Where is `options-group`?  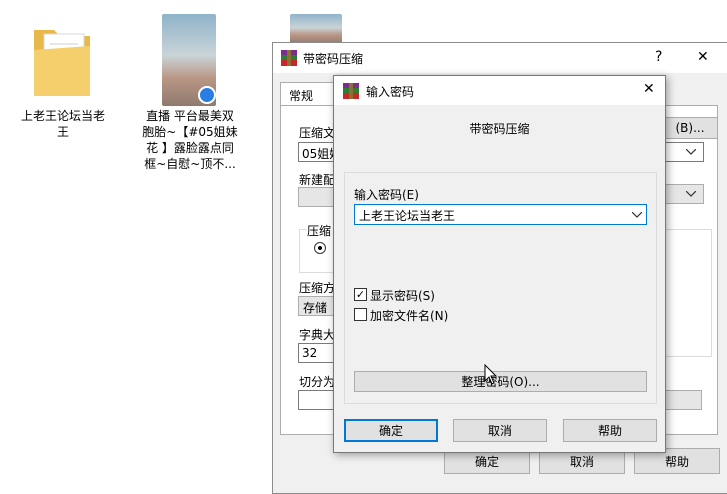
options-group is located at coordinates (688, 293).